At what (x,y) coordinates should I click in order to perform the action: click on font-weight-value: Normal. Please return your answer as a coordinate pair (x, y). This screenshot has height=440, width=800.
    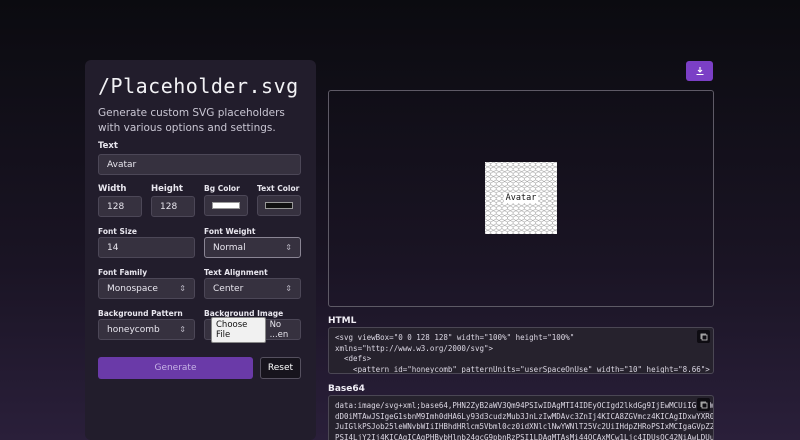
    Looking at the image, I should click on (229, 247).